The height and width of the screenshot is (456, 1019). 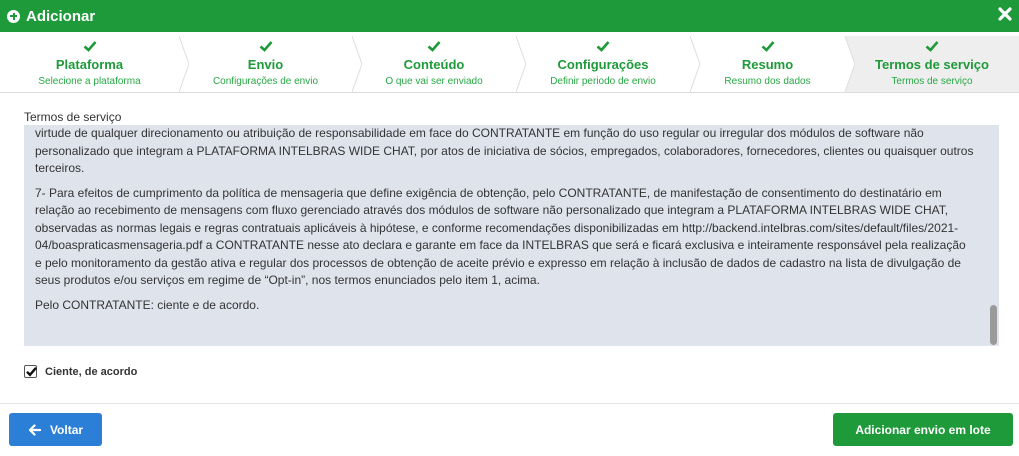 I want to click on plus-circle-icon, so click(x=13, y=16).